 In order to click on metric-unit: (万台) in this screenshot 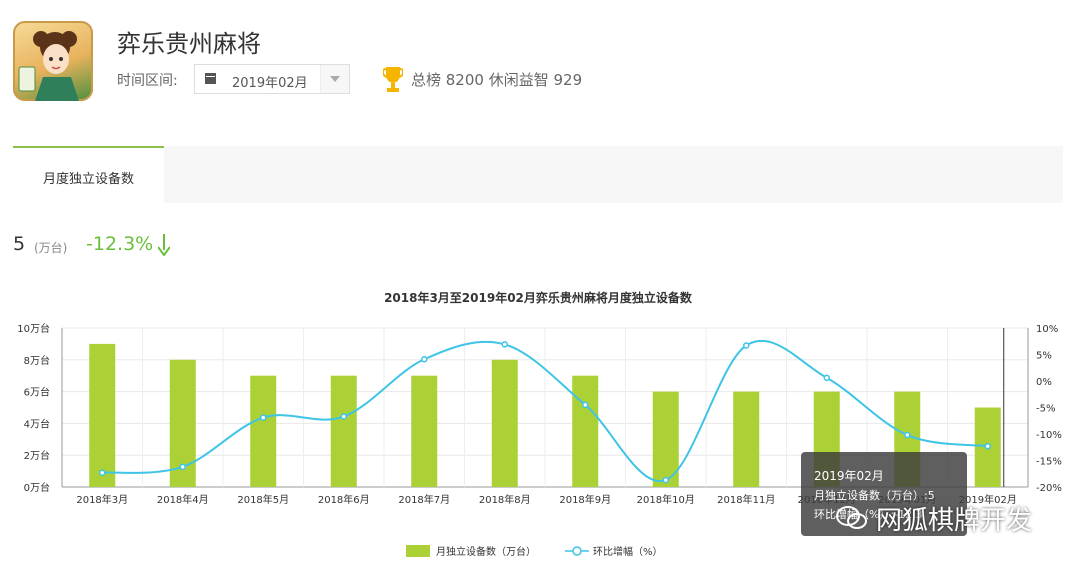, I will do `click(51, 248)`.